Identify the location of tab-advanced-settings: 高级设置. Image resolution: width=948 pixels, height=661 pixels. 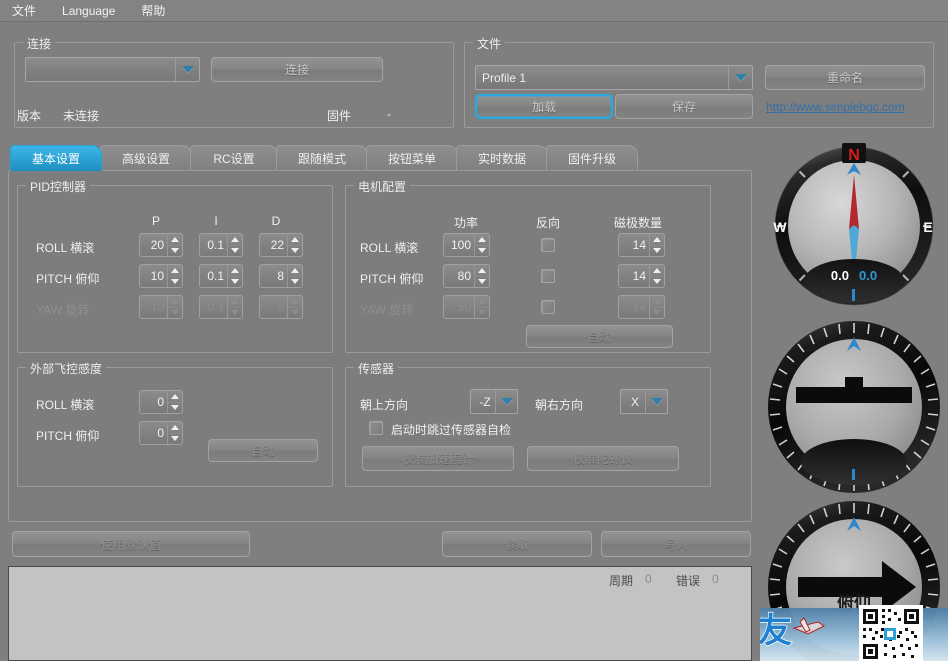
(146, 158).